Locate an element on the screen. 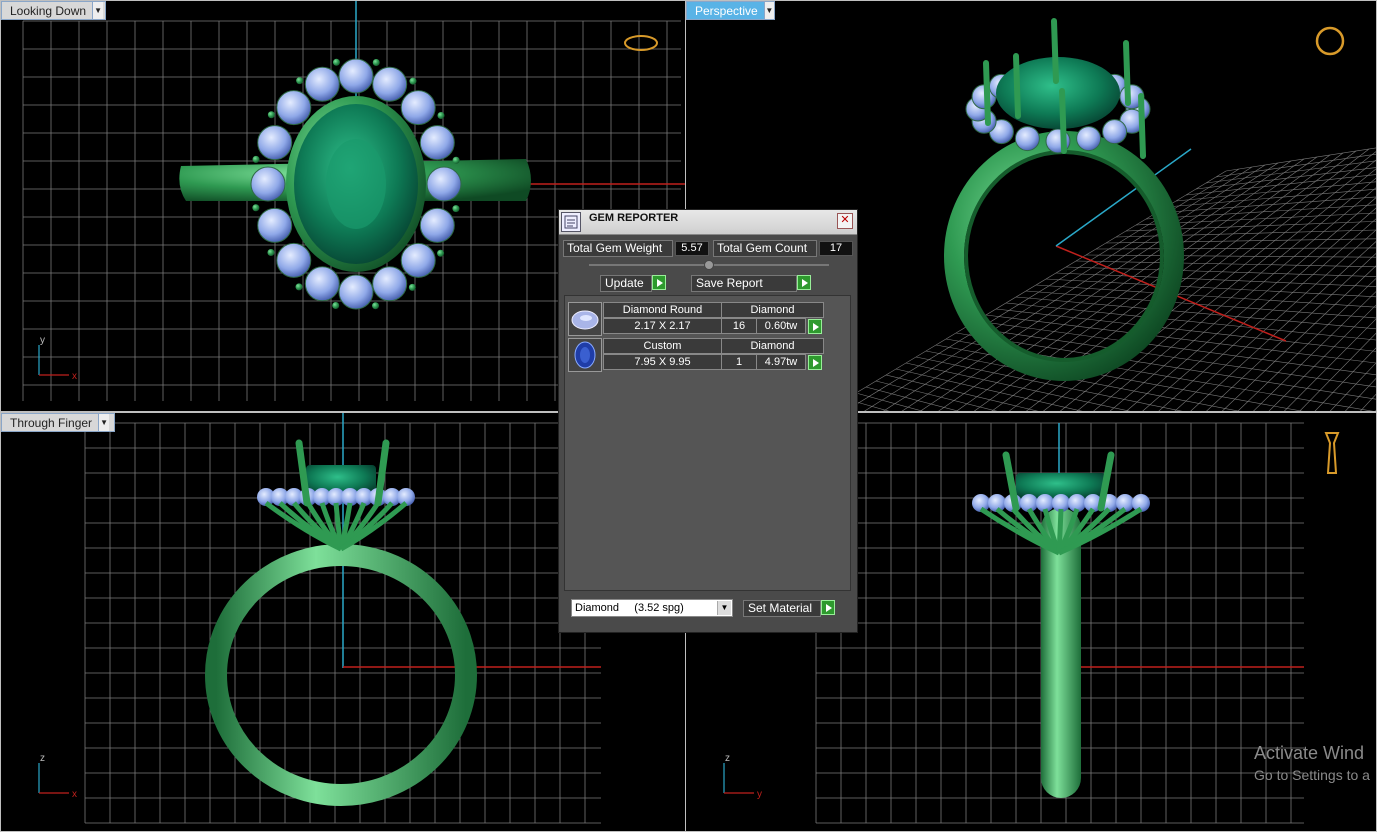 This screenshot has width=1377, height=832. activate-windows-watermark: Activate Wind is located at coordinates (1309, 753).